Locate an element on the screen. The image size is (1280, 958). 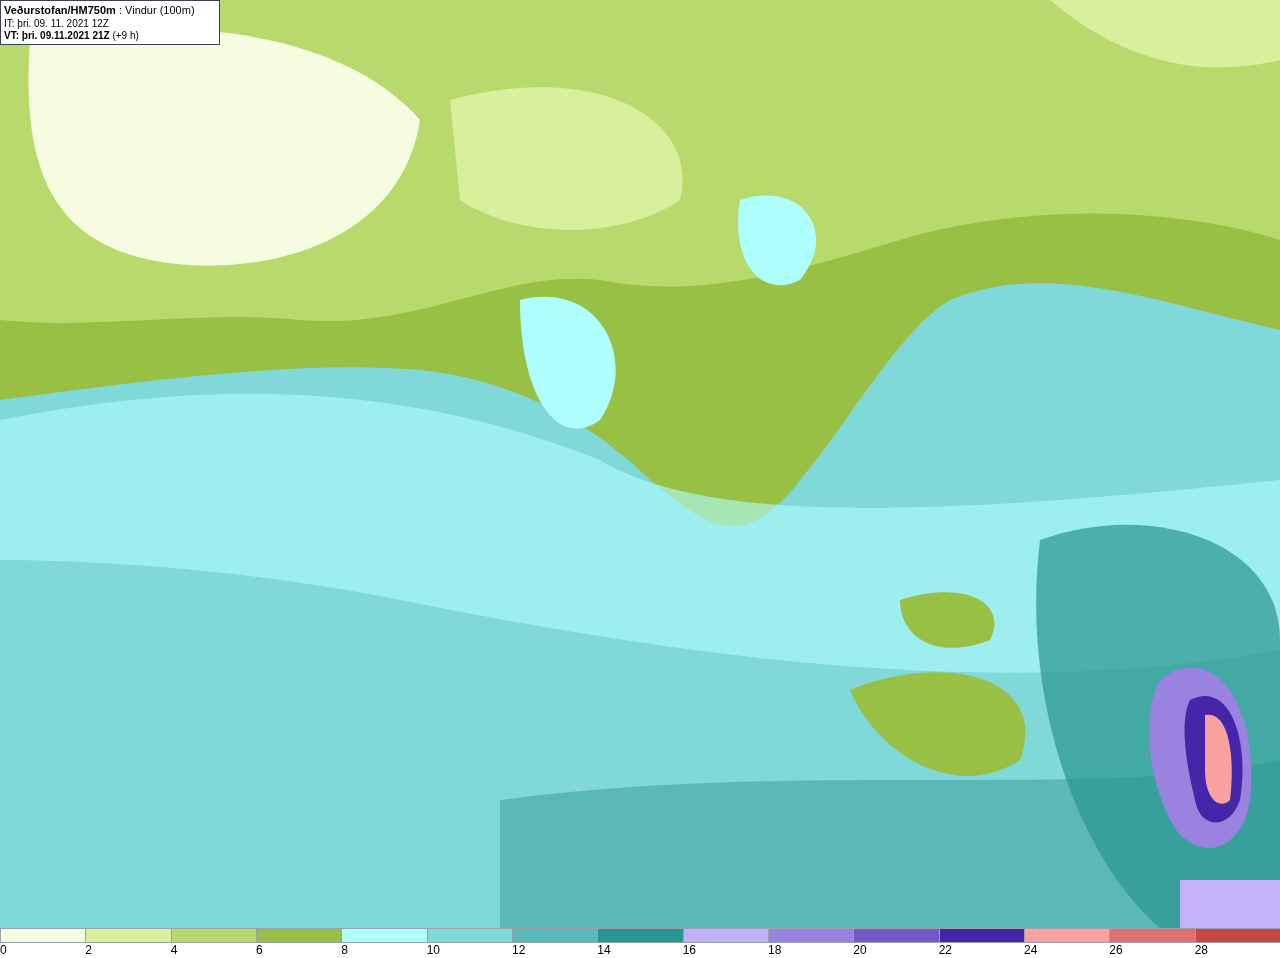
legend-label: 16 is located at coordinates (689, 950).